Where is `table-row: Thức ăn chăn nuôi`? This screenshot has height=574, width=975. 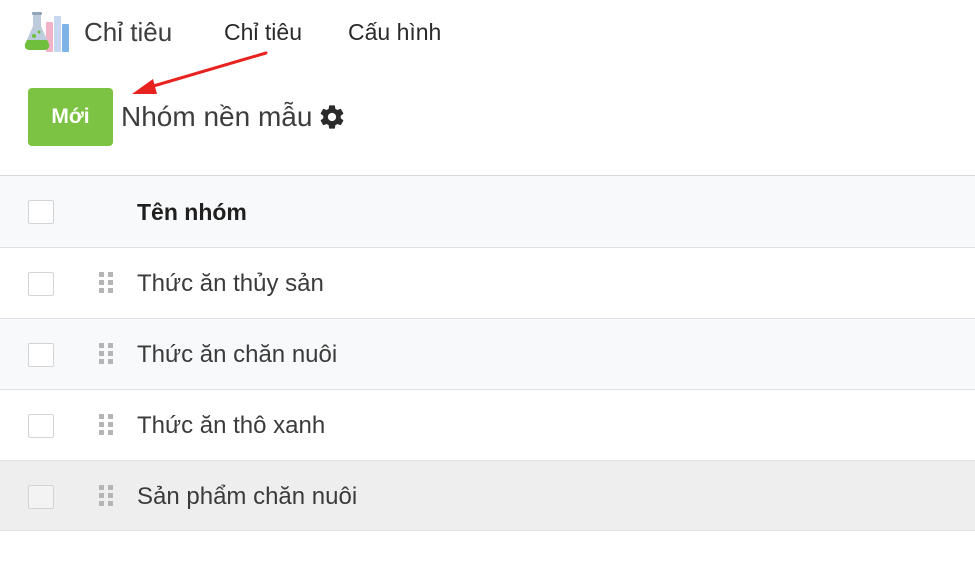
table-row: Thức ăn chăn nuôi is located at coordinates (487, 353).